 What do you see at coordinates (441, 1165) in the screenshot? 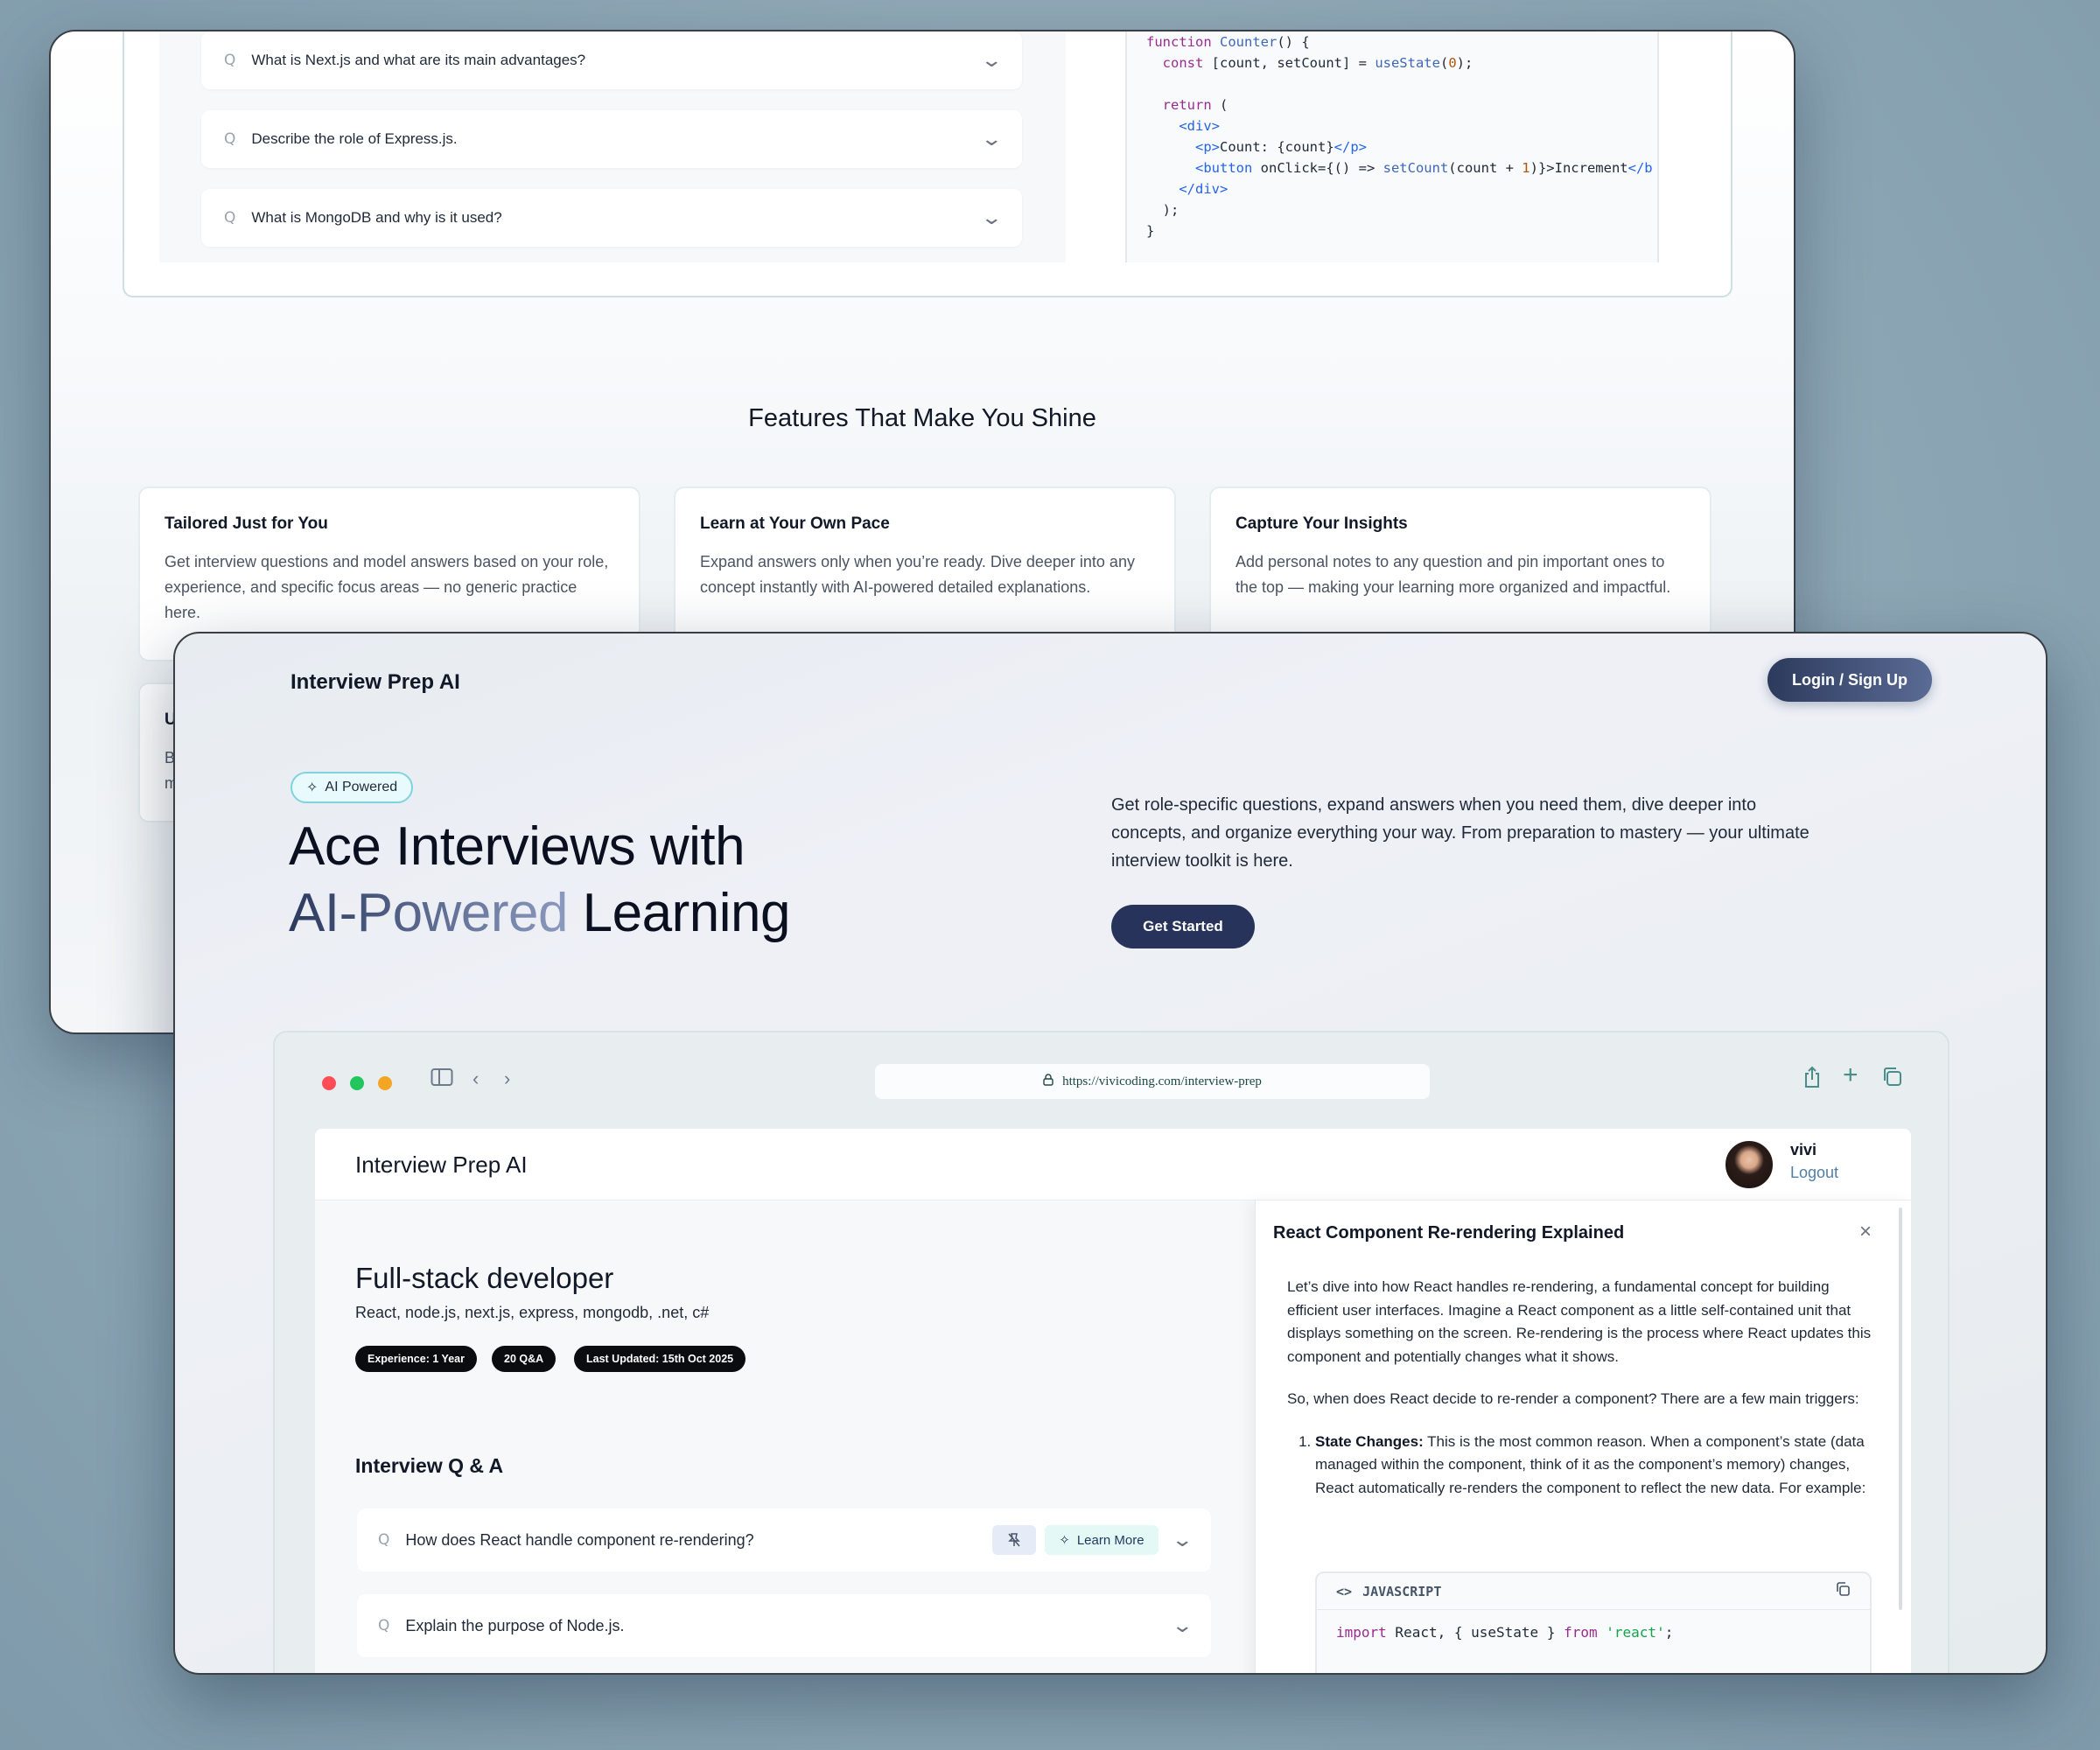
I see `app-brand: Interview Prep AI` at bounding box center [441, 1165].